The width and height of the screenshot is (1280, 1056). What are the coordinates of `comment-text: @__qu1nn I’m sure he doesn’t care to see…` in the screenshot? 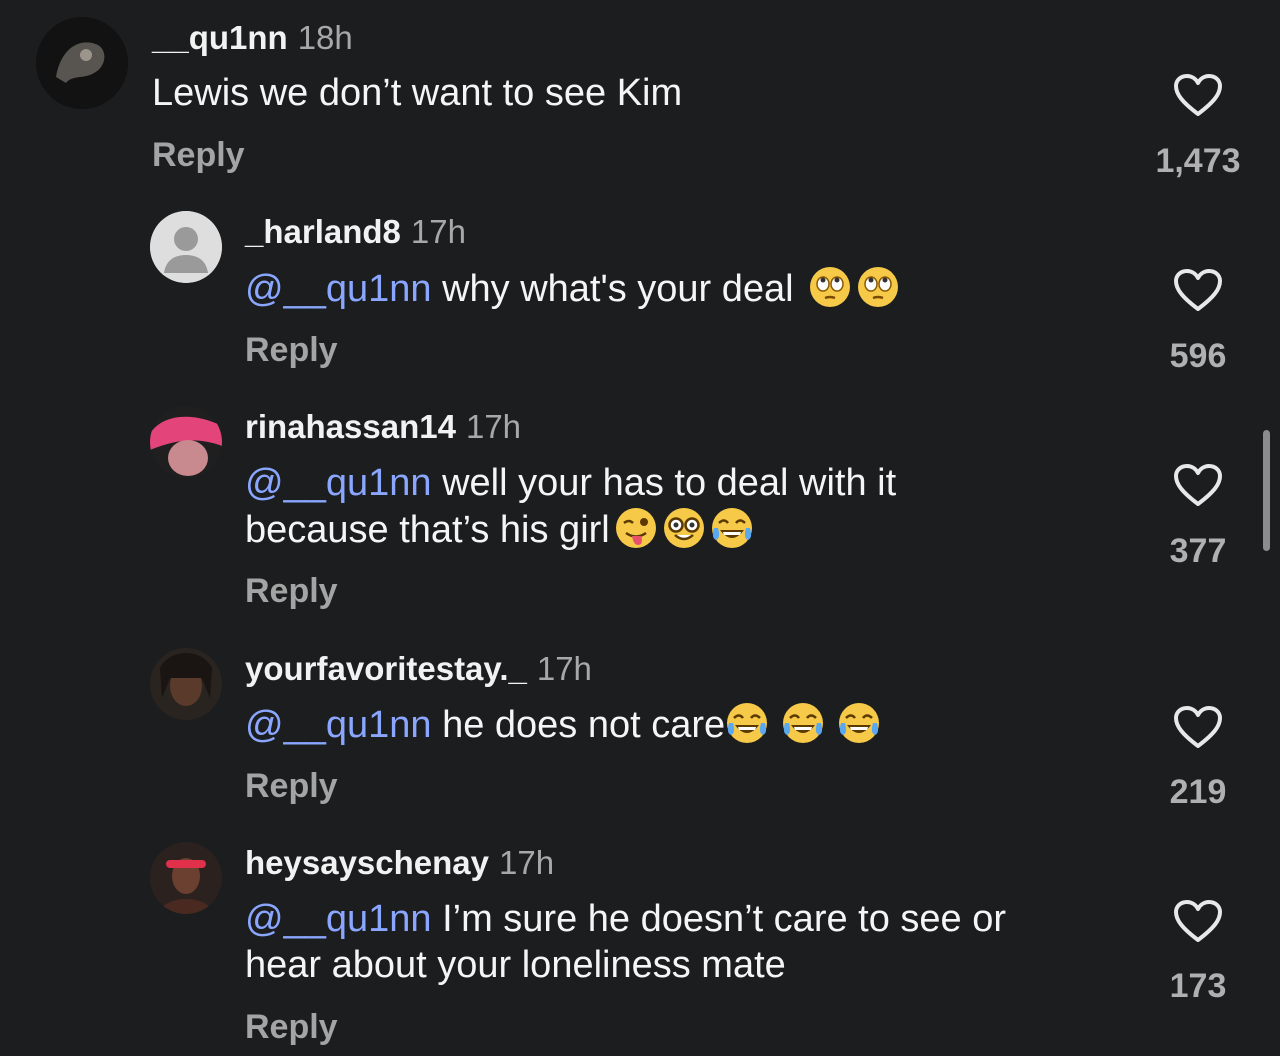 It's located at (625, 942).